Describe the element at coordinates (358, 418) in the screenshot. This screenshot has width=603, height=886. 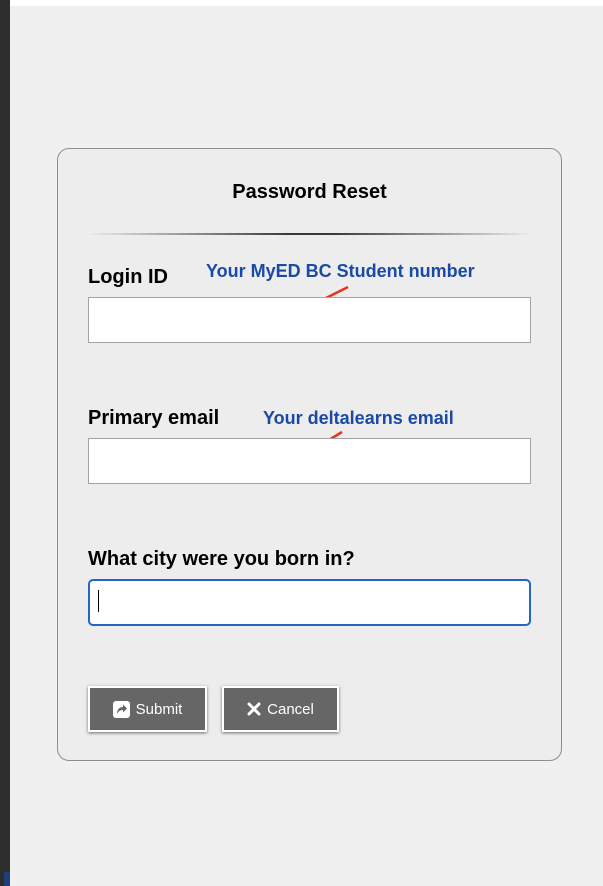
I see `primary-email-hint: Your deltalearns email` at that location.